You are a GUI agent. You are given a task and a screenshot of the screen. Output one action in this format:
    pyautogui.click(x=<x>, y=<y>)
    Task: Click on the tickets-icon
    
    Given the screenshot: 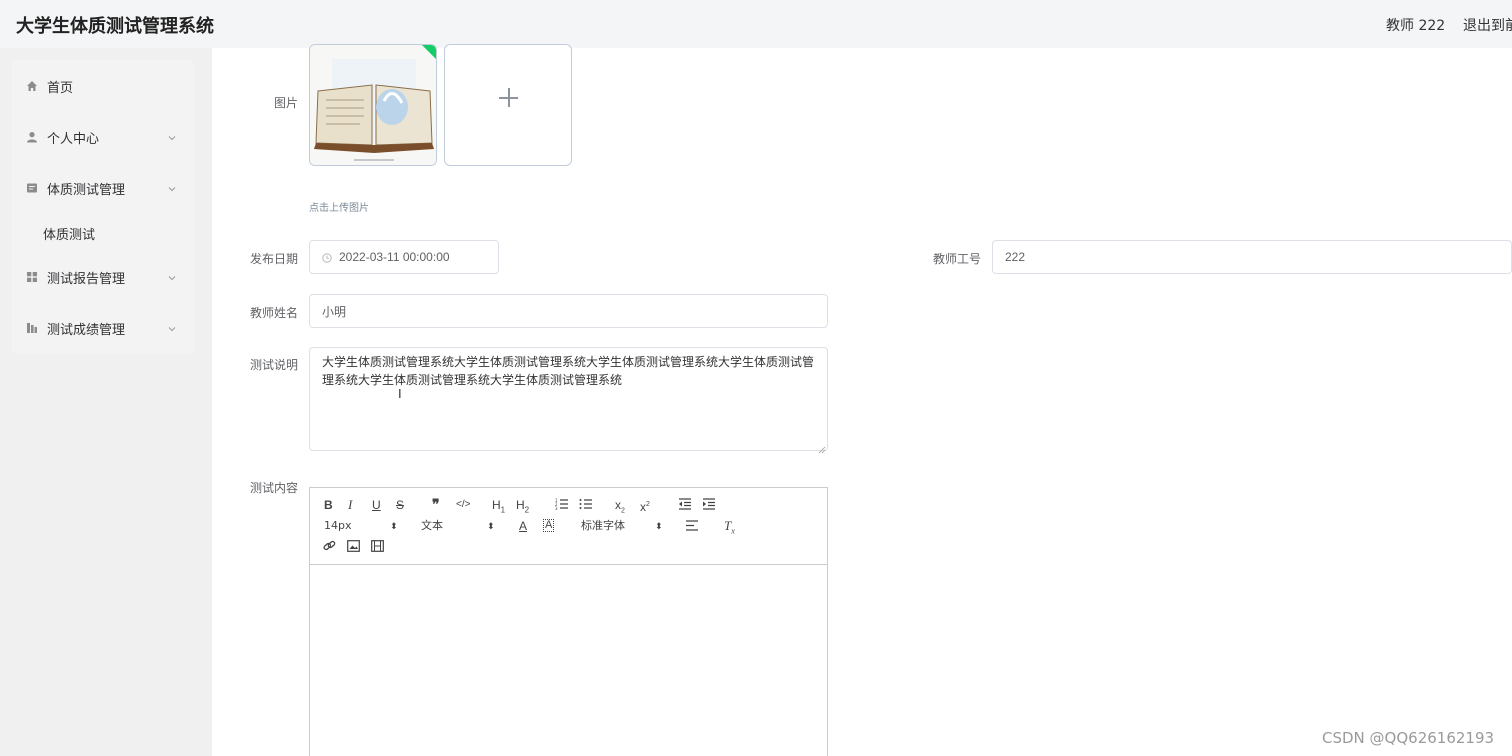 What is the action you would take?
    pyautogui.click(x=32, y=188)
    